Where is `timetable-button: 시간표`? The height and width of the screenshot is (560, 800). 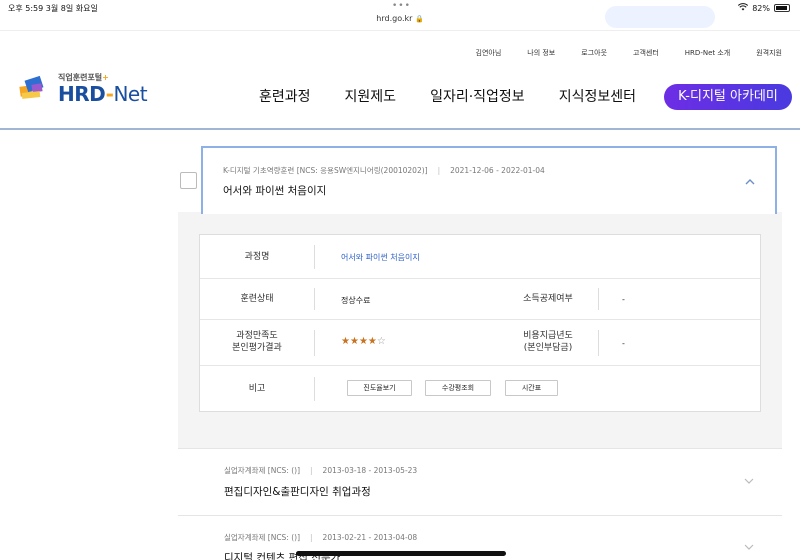 timetable-button: 시간표 is located at coordinates (531, 388).